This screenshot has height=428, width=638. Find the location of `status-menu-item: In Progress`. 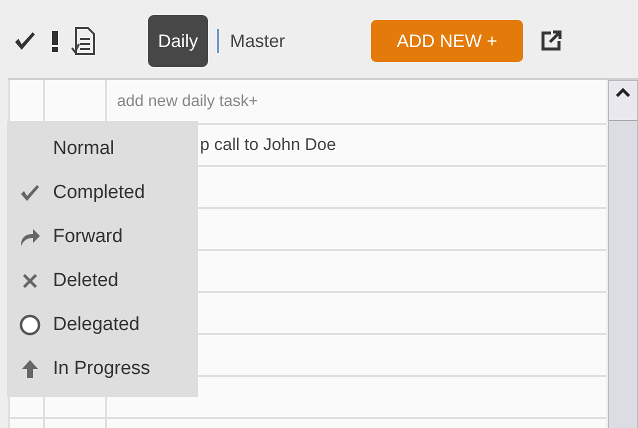

status-menu-item: In Progress is located at coordinates (102, 369).